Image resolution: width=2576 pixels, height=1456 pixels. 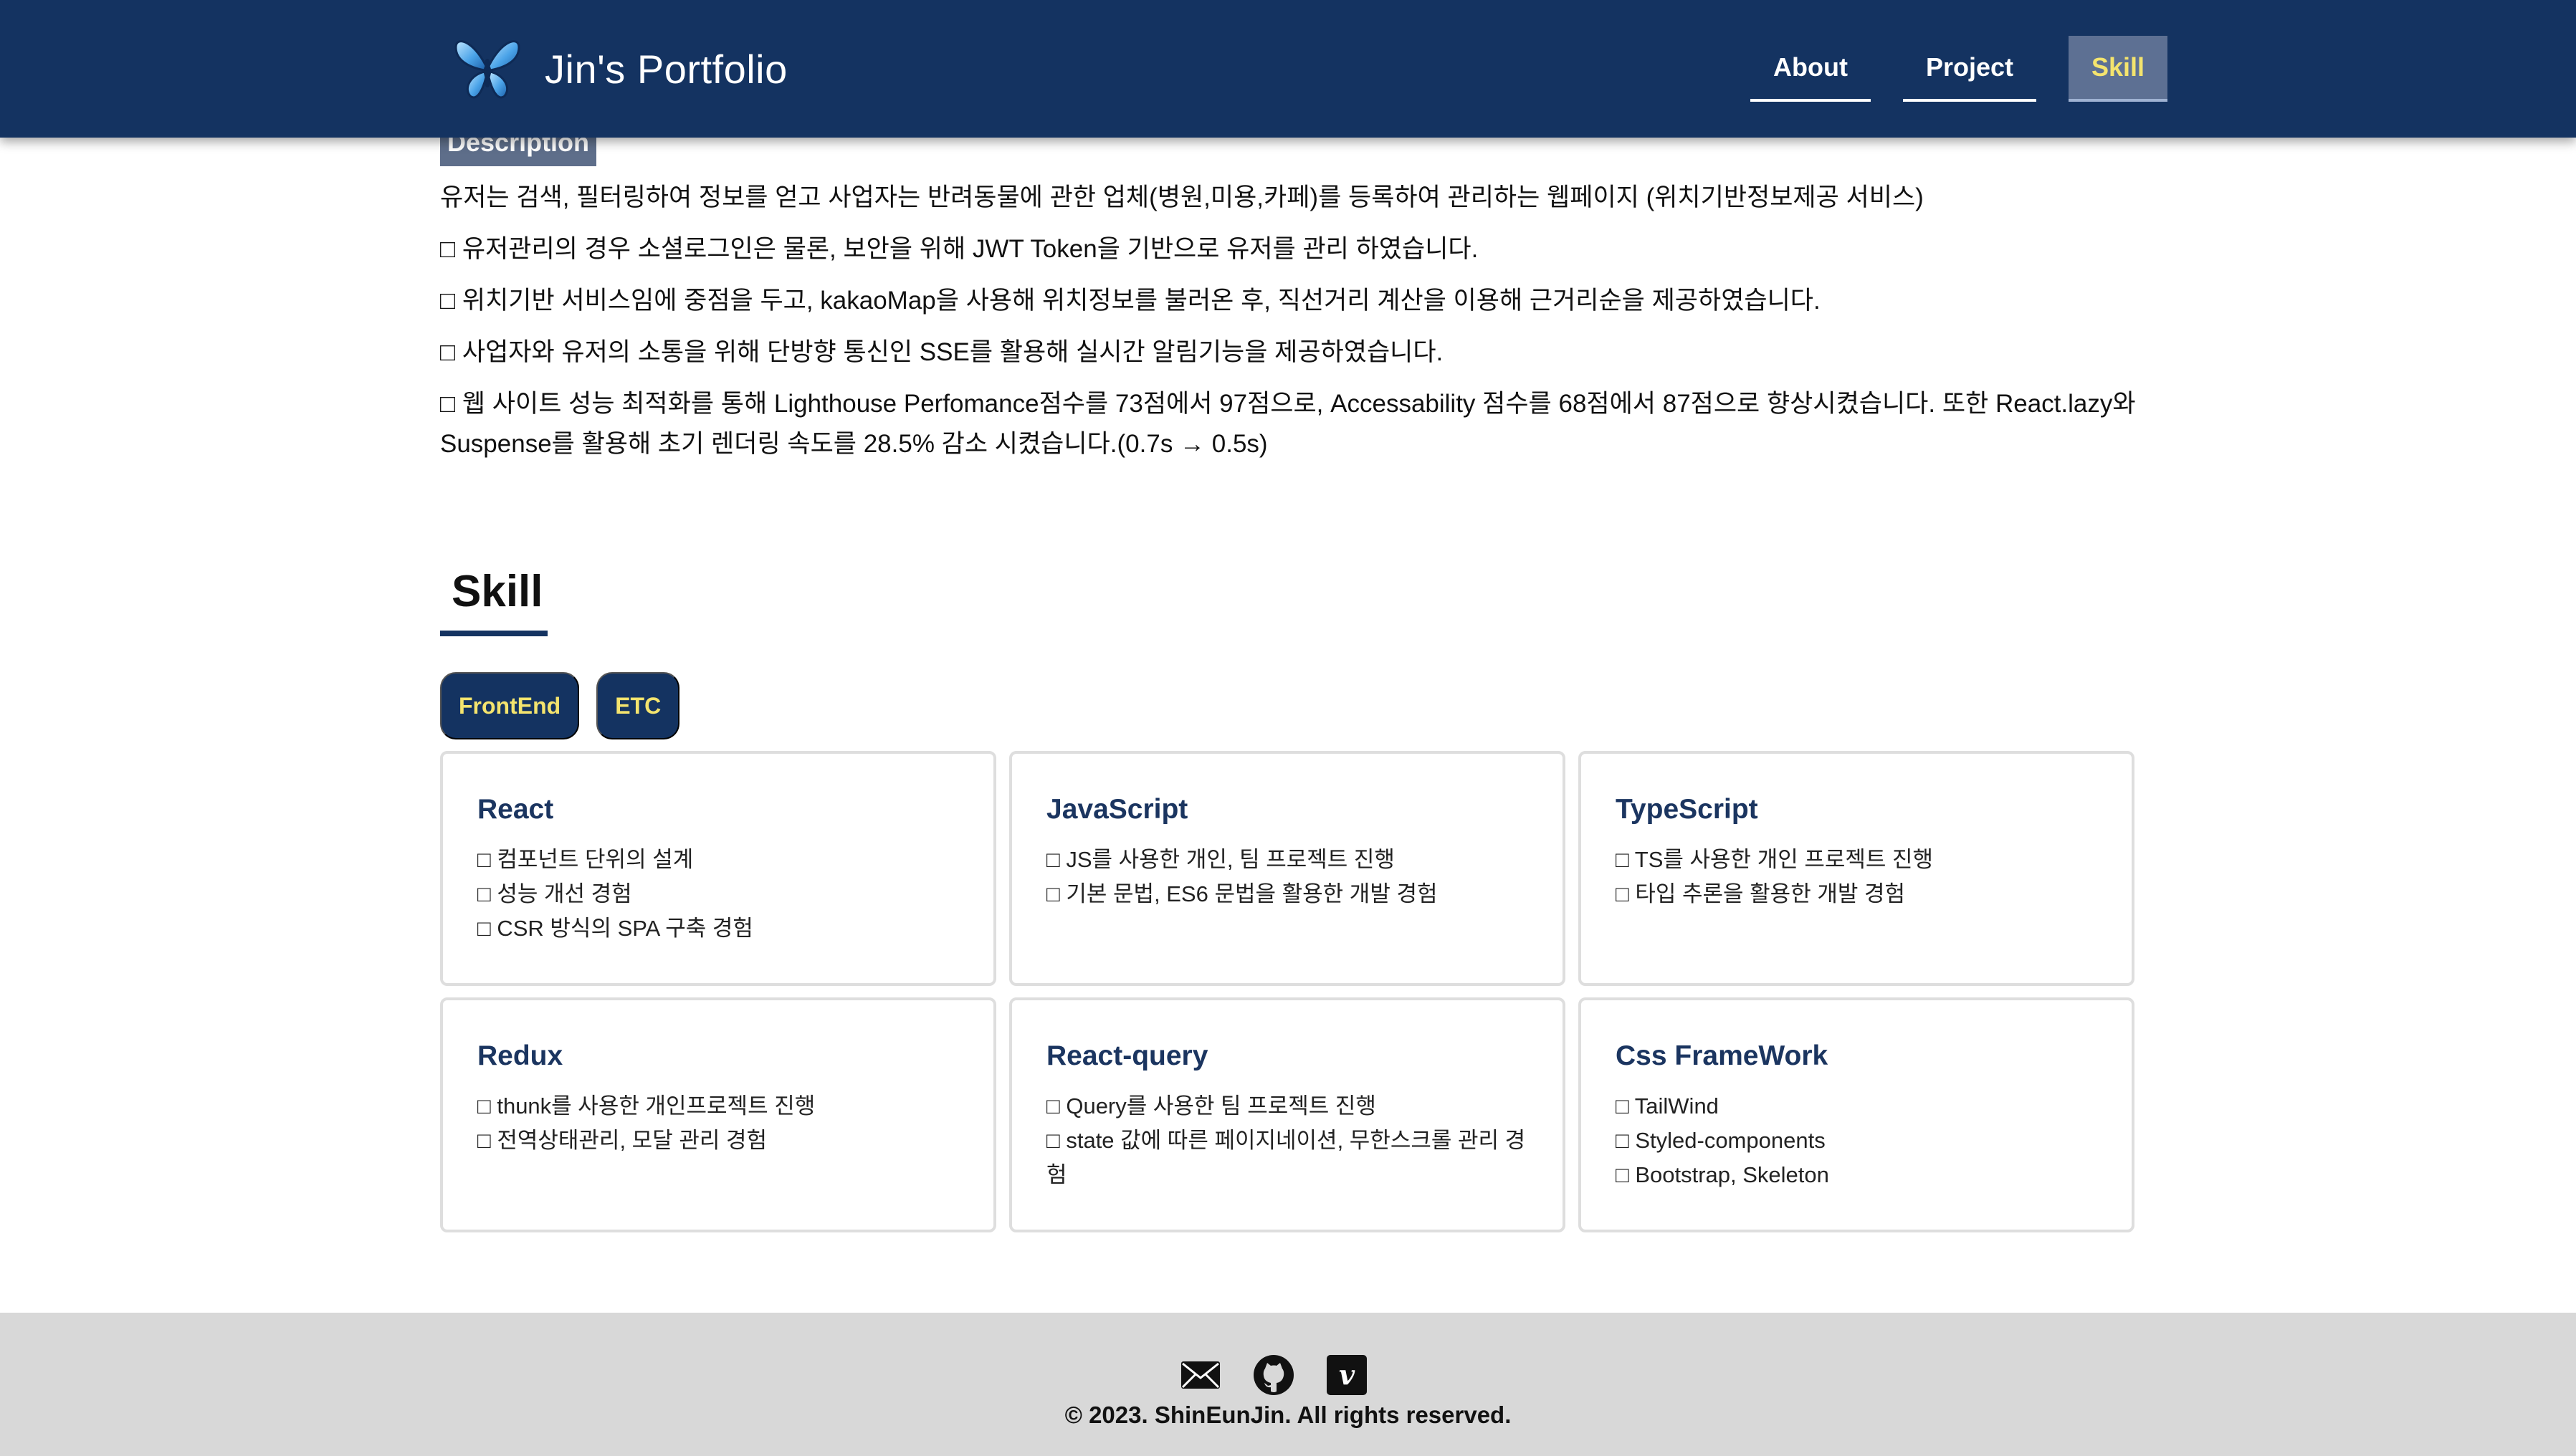 I want to click on main-nav: About Project Skill, so click(x=1959, y=69).